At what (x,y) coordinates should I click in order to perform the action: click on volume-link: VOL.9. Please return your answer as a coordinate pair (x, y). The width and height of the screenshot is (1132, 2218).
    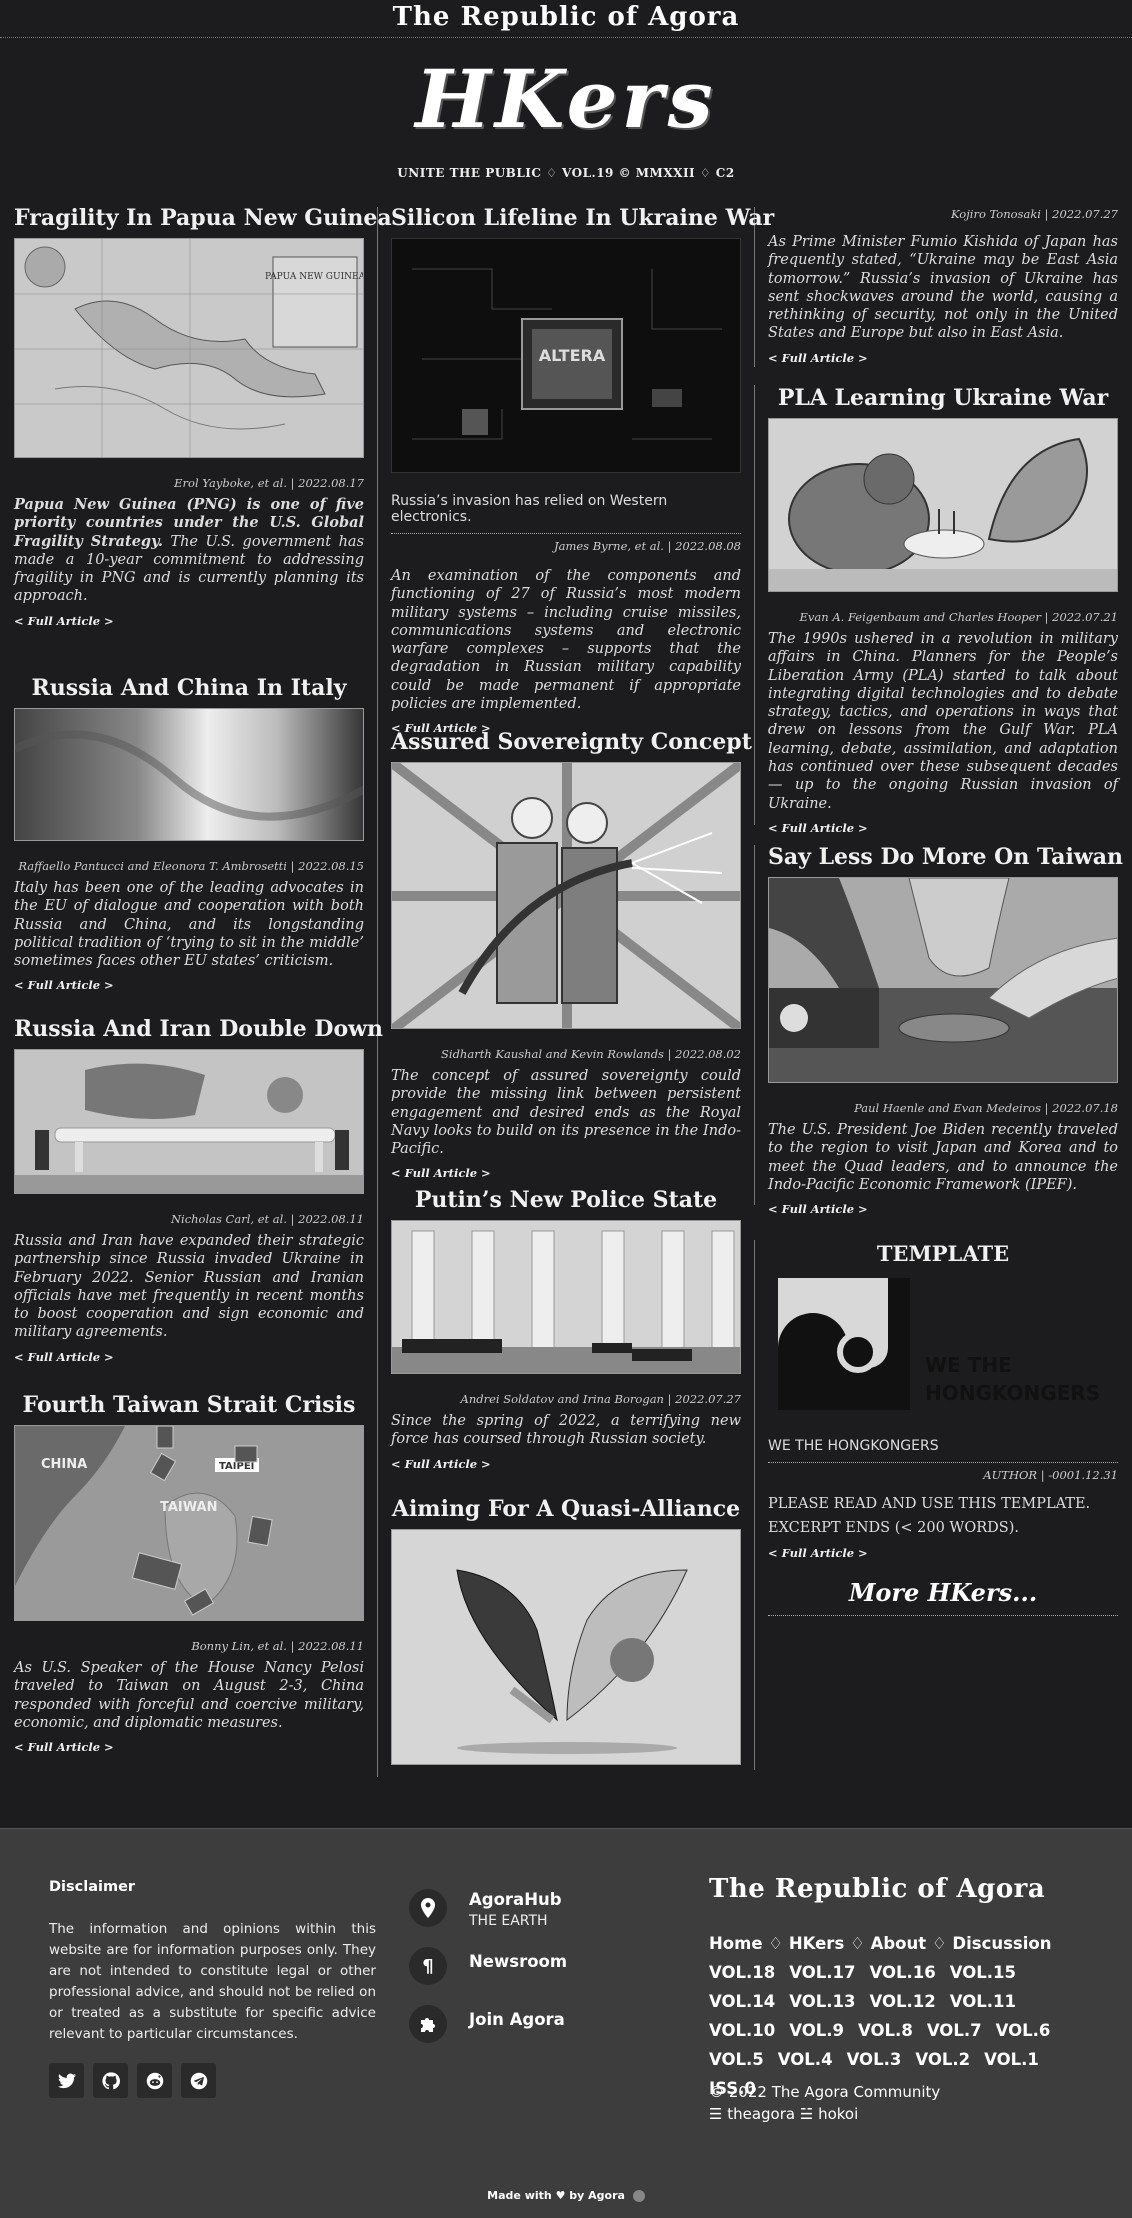
    Looking at the image, I should click on (816, 2030).